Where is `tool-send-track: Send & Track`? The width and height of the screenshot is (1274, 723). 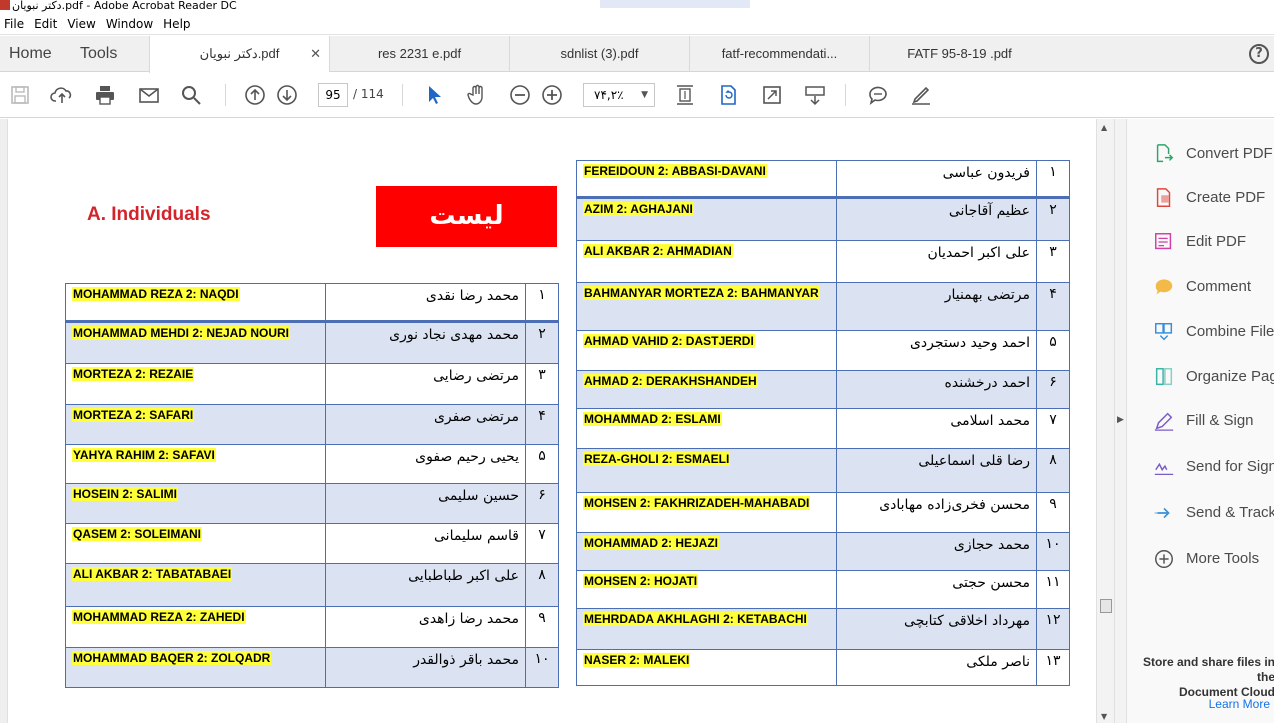 tool-send-track: Send & Track is located at coordinates (1200, 513).